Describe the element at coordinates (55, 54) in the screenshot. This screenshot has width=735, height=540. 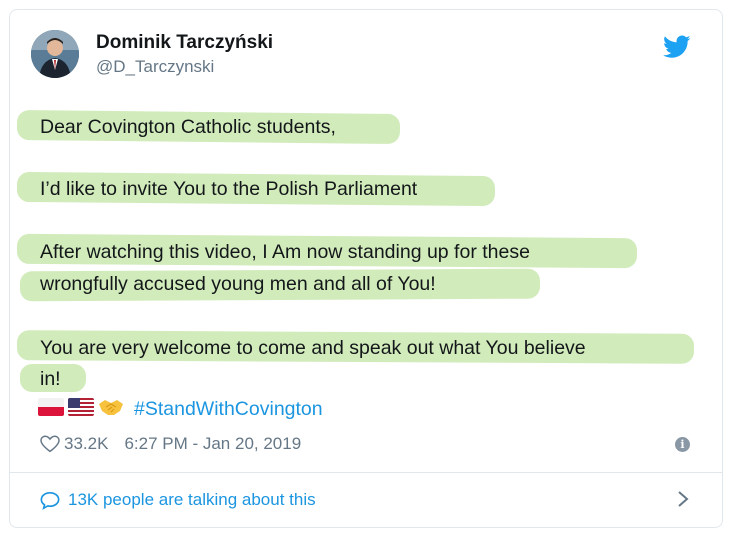
I see `avatar` at that location.